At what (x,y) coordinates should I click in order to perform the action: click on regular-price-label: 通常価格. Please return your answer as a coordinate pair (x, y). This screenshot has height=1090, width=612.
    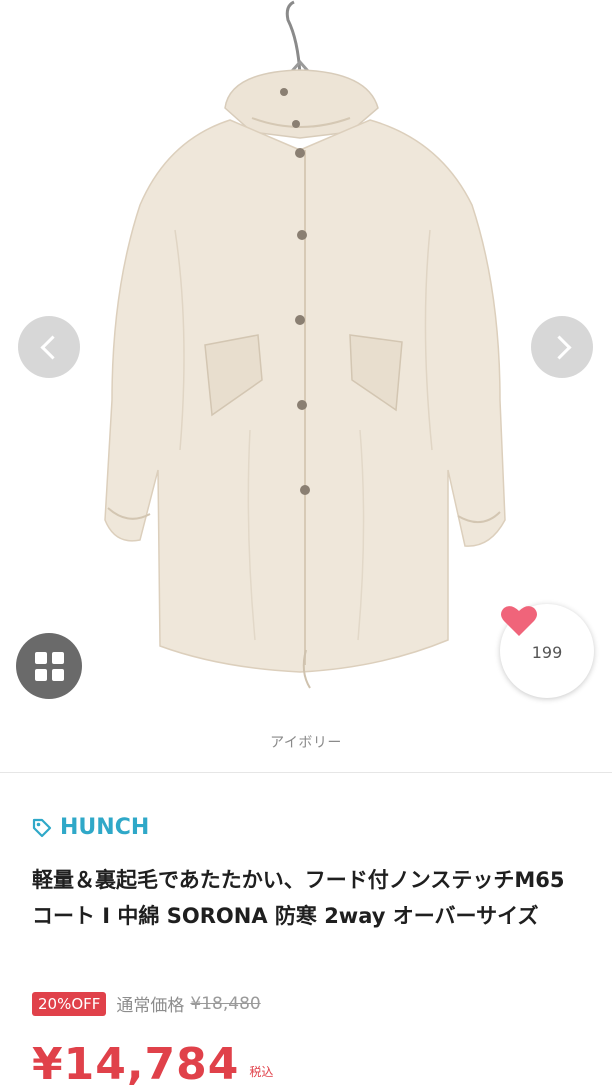
    Looking at the image, I should click on (150, 1006).